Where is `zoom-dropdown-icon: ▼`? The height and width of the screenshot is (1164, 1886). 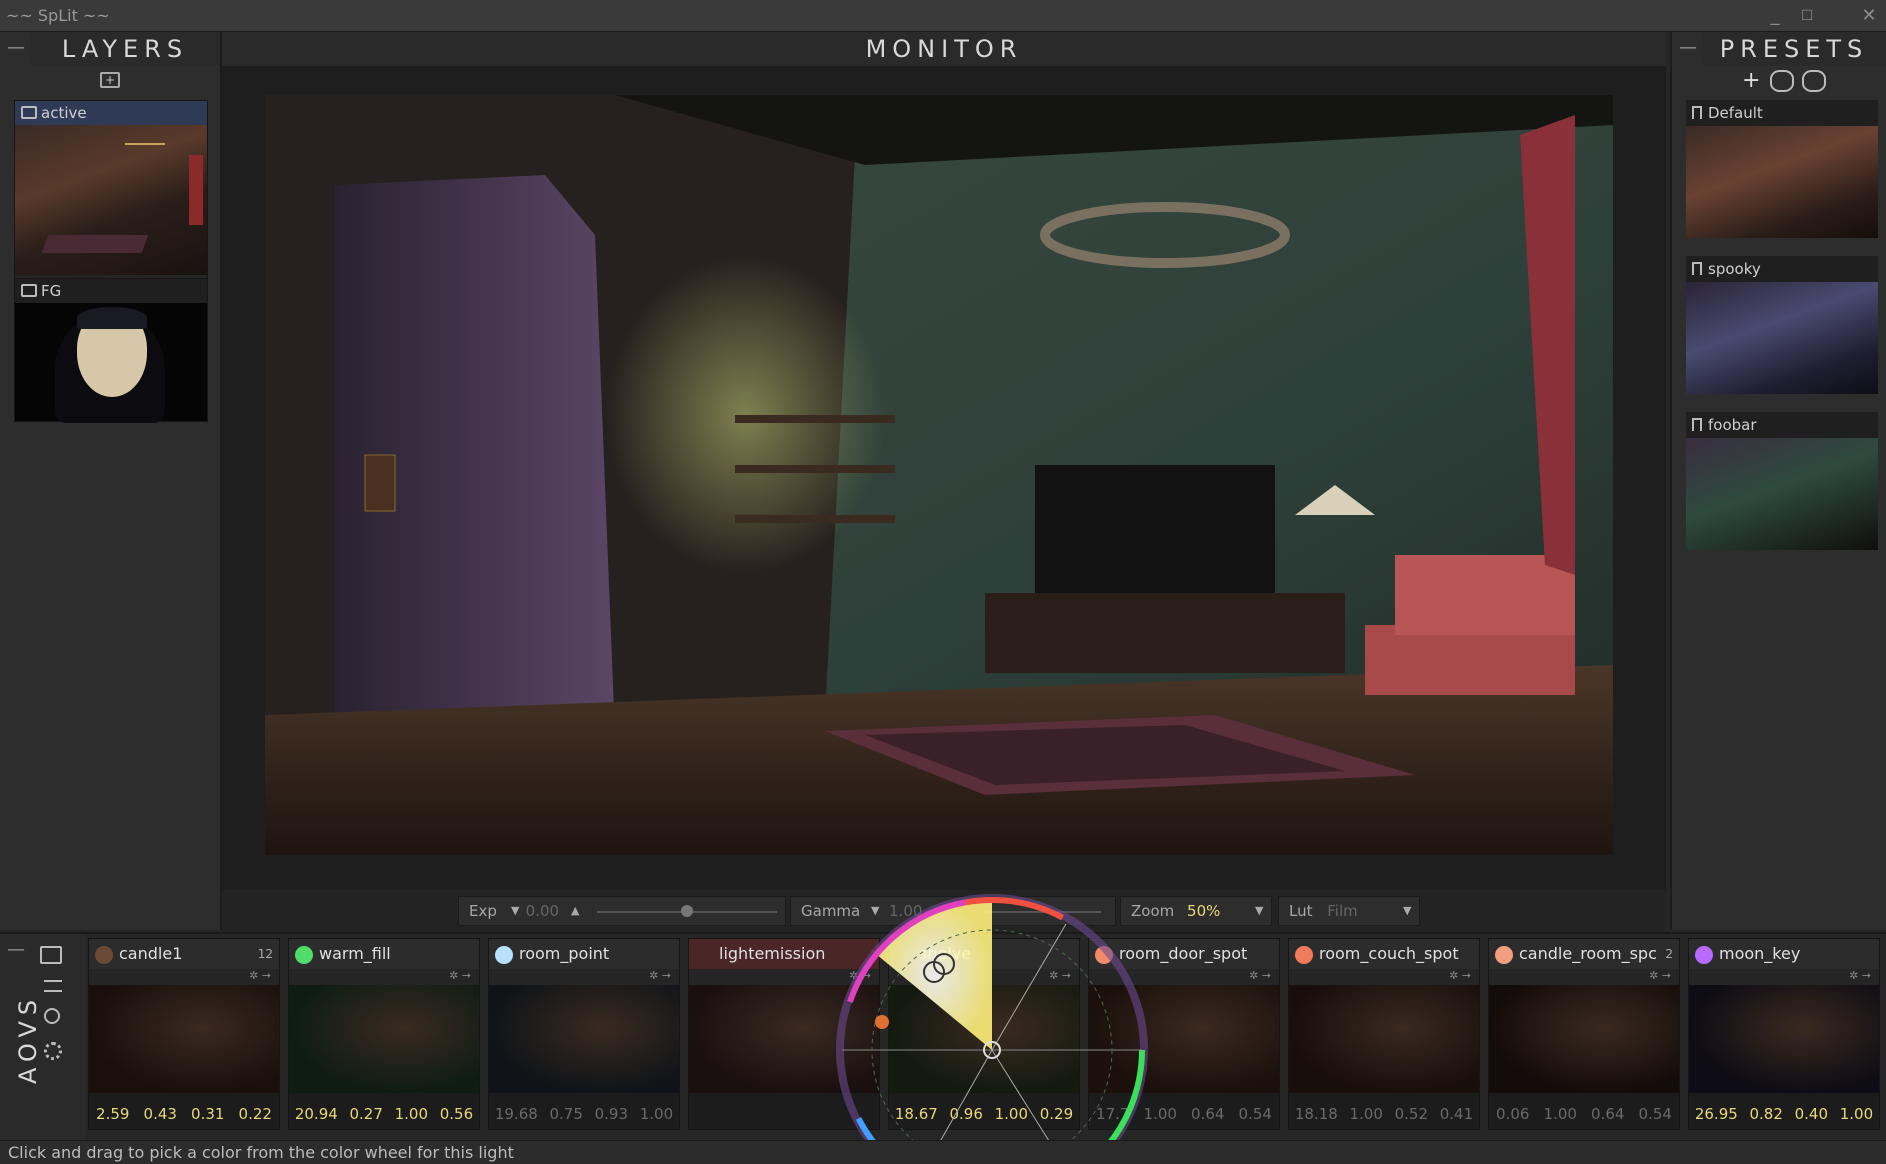 zoom-dropdown-icon: ▼ is located at coordinates (1259, 911).